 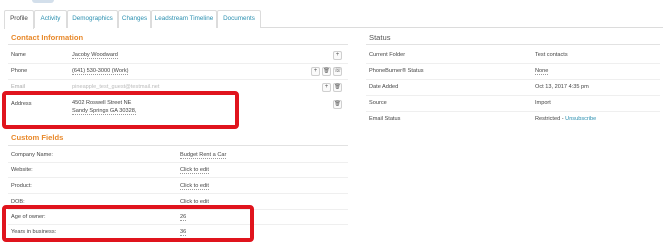 I want to click on product-label: Product:, so click(x=21, y=186).